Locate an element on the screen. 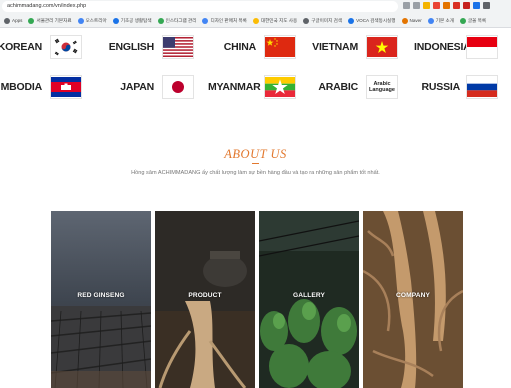  bookmark-item: 인스타그램 관리 is located at coordinates (177, 21).